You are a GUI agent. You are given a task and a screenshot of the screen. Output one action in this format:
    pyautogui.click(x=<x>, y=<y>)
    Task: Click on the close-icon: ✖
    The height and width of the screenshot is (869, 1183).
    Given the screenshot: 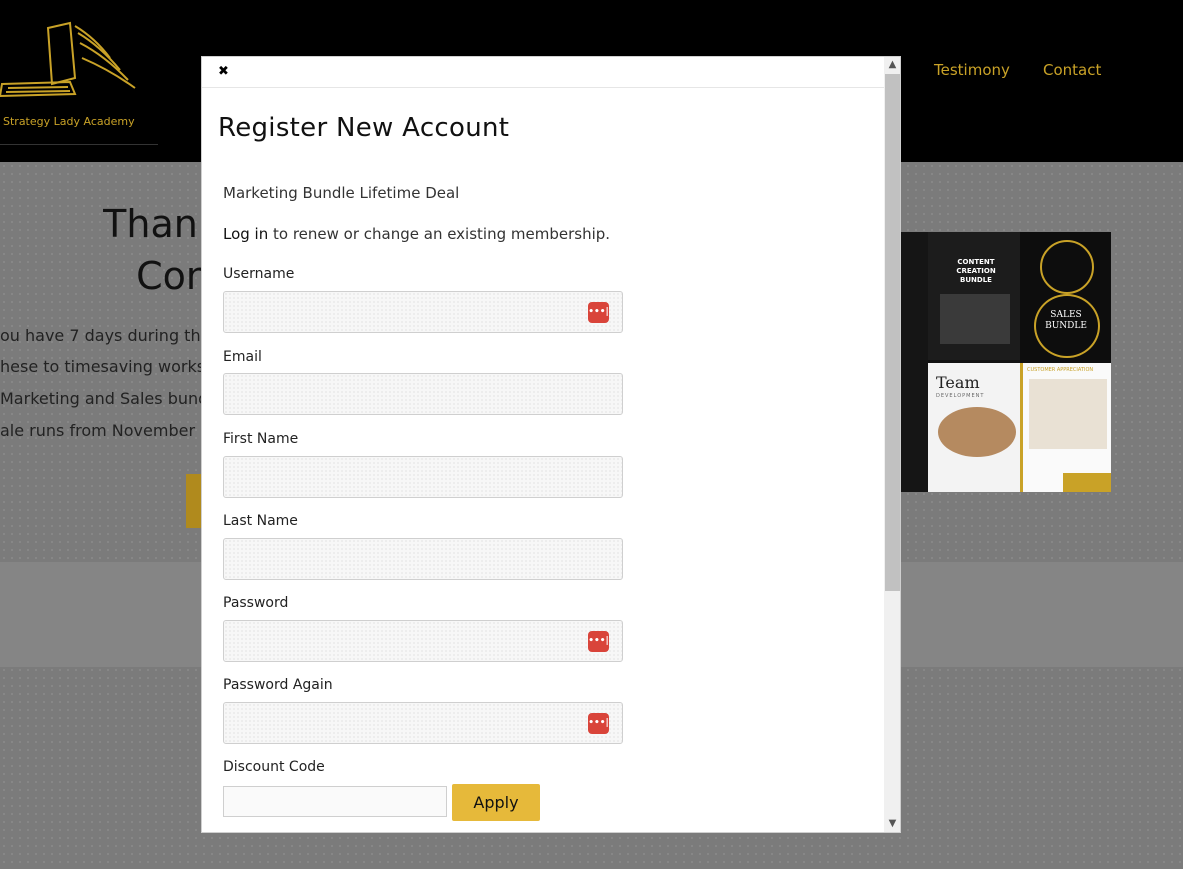 What is the action you would take?
    pyautogui.click(x=223, y=72)
    